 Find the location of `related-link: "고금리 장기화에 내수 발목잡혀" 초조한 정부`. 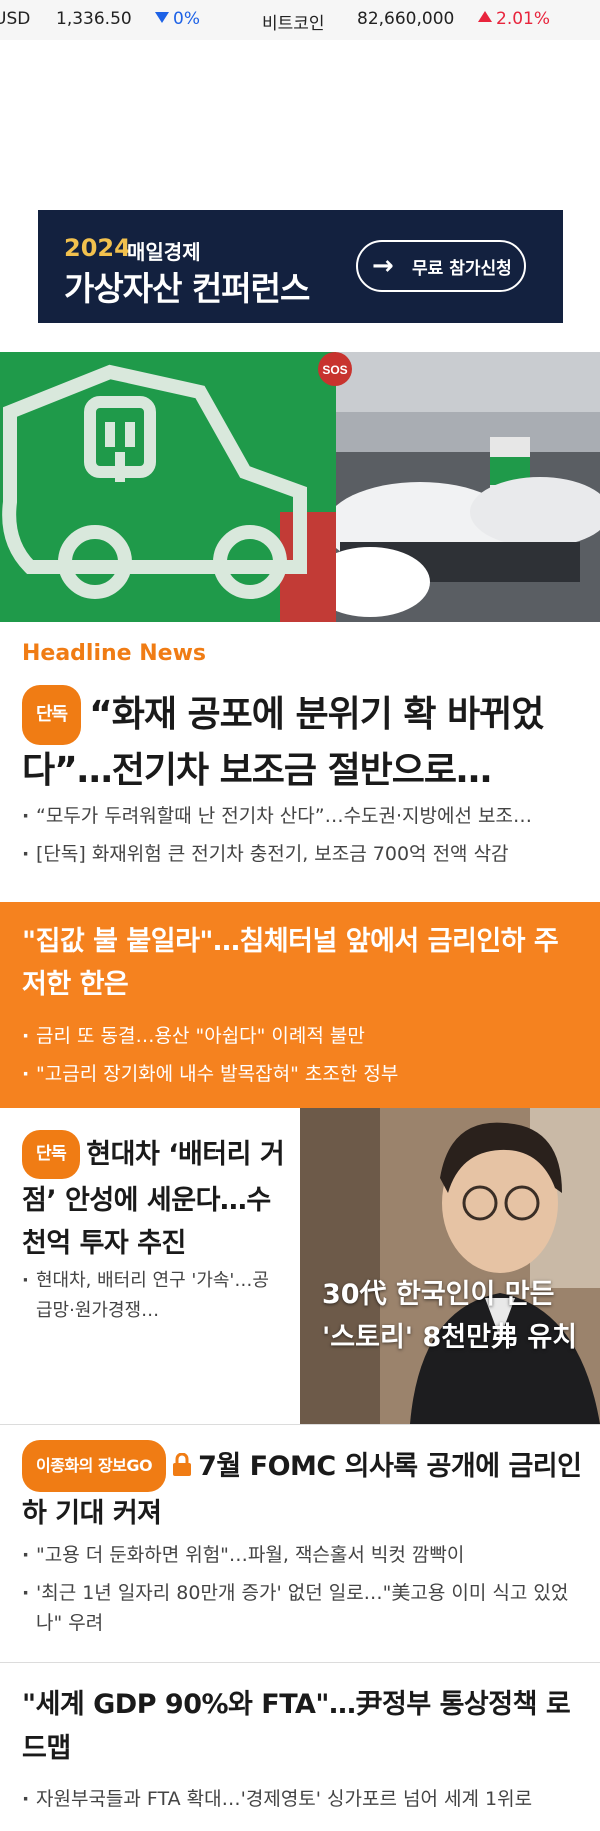

related-link: "고금리 장기화에 내수 발목잡혀" 초조한 정부 is located at coordinates (210, 1074).